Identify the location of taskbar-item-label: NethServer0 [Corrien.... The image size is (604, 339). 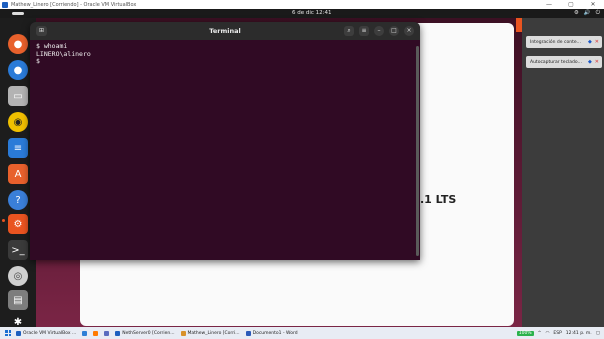
(148, 333).